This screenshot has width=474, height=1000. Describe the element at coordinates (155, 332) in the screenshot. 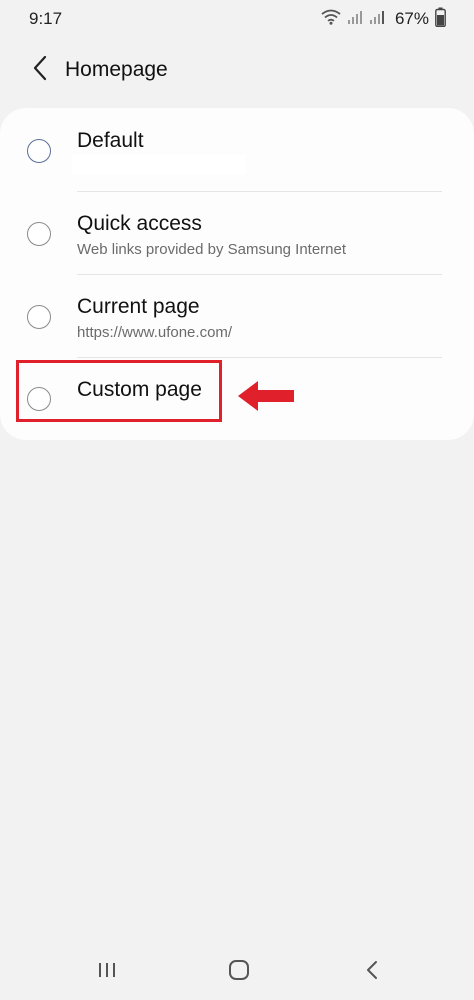

I see `option-subtitle: https://www.ufone.com/` at that location.